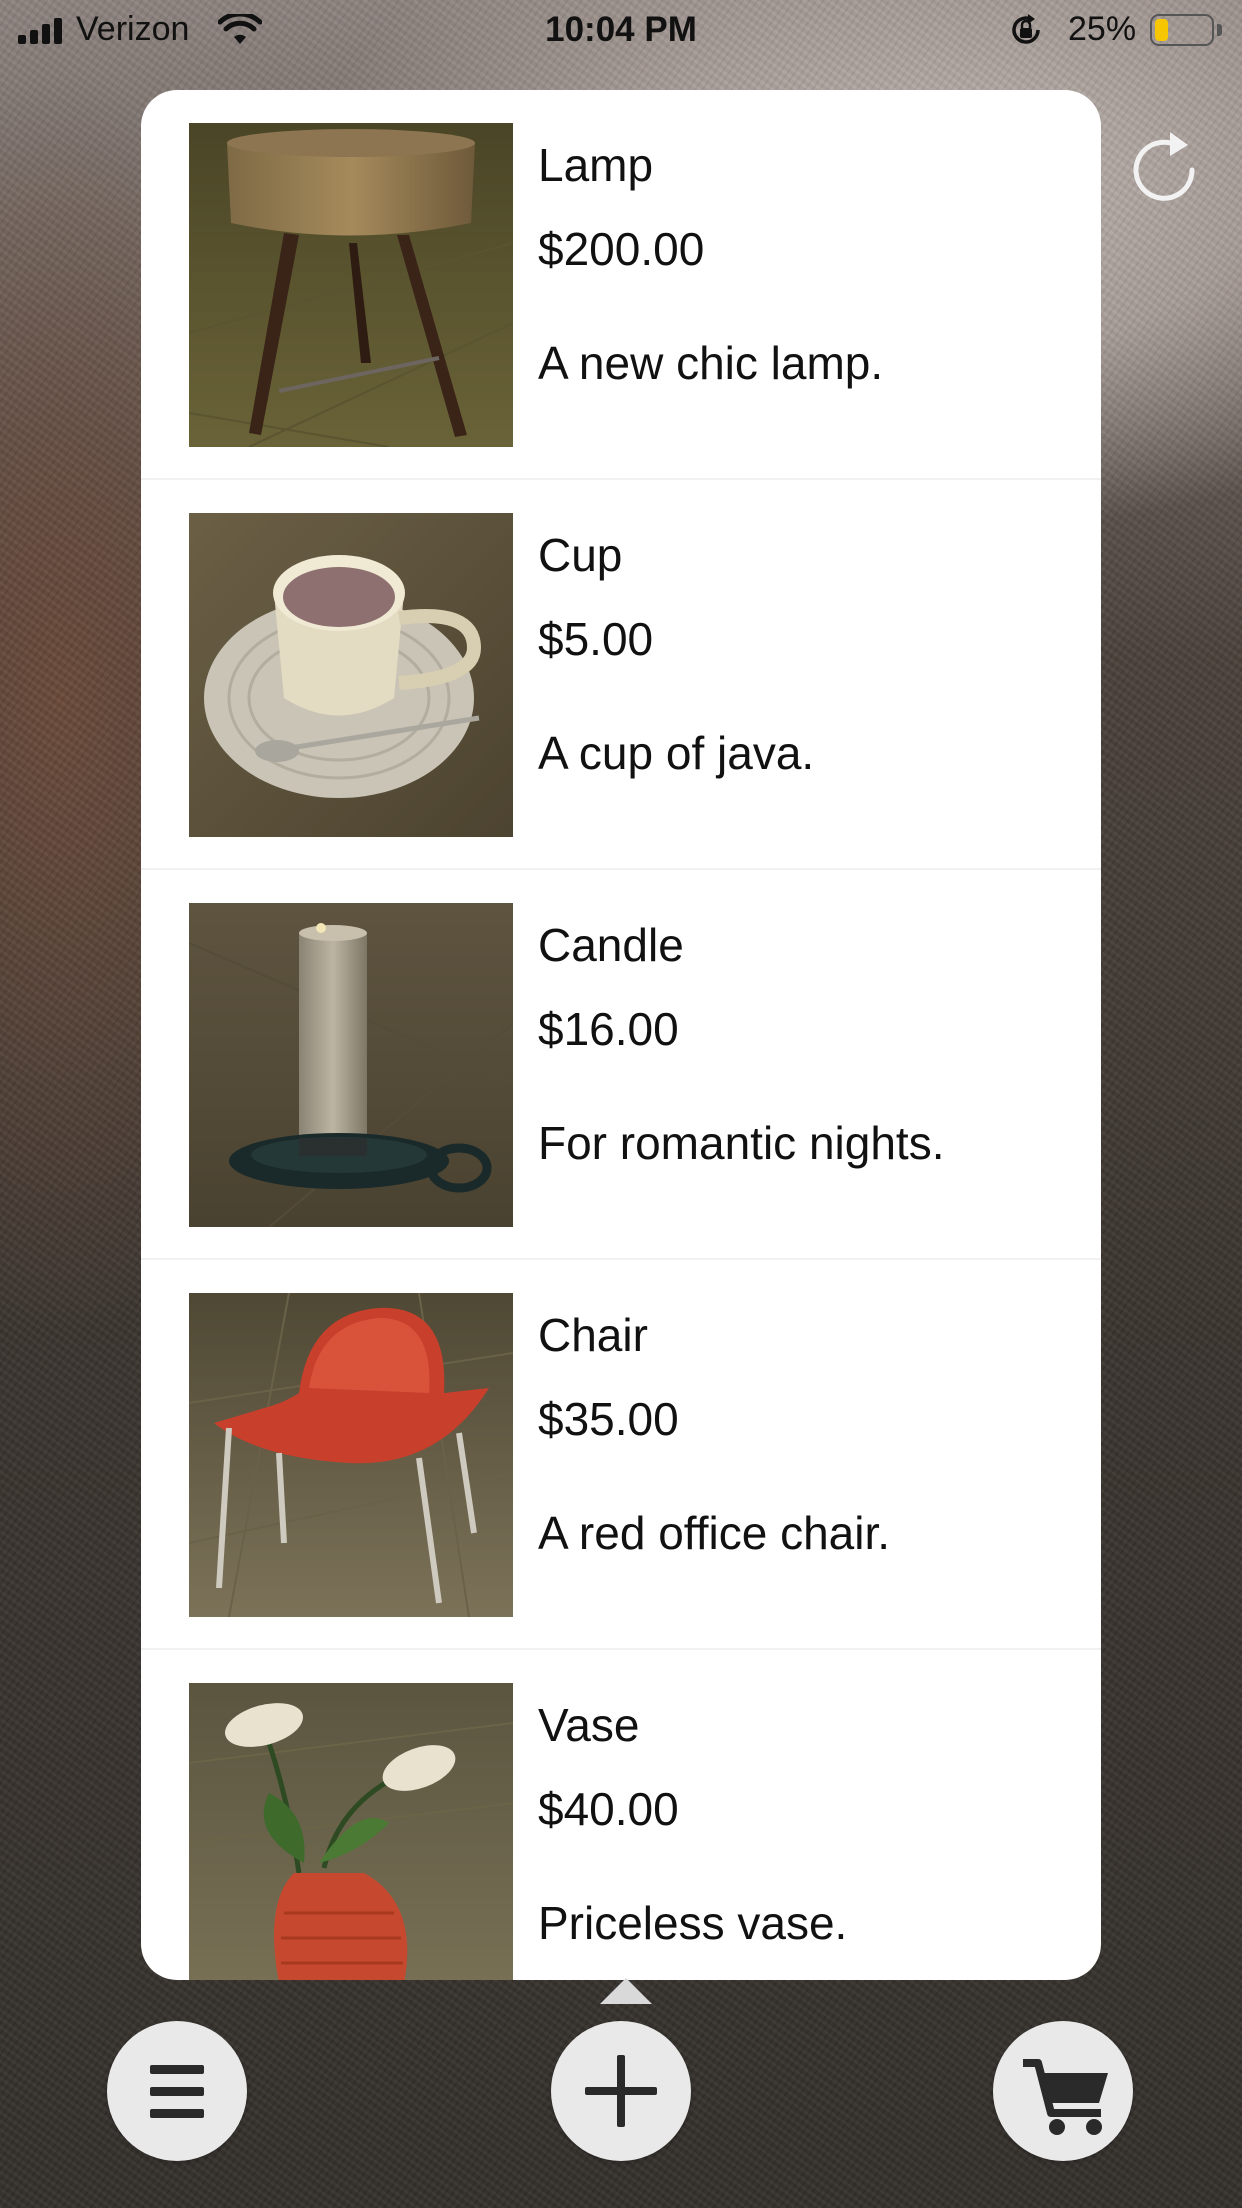  What do you see at coordinates (711, 363) in the screenshot?
I see `product-description: A new chic lamp.` at bounding box center [711, 363].